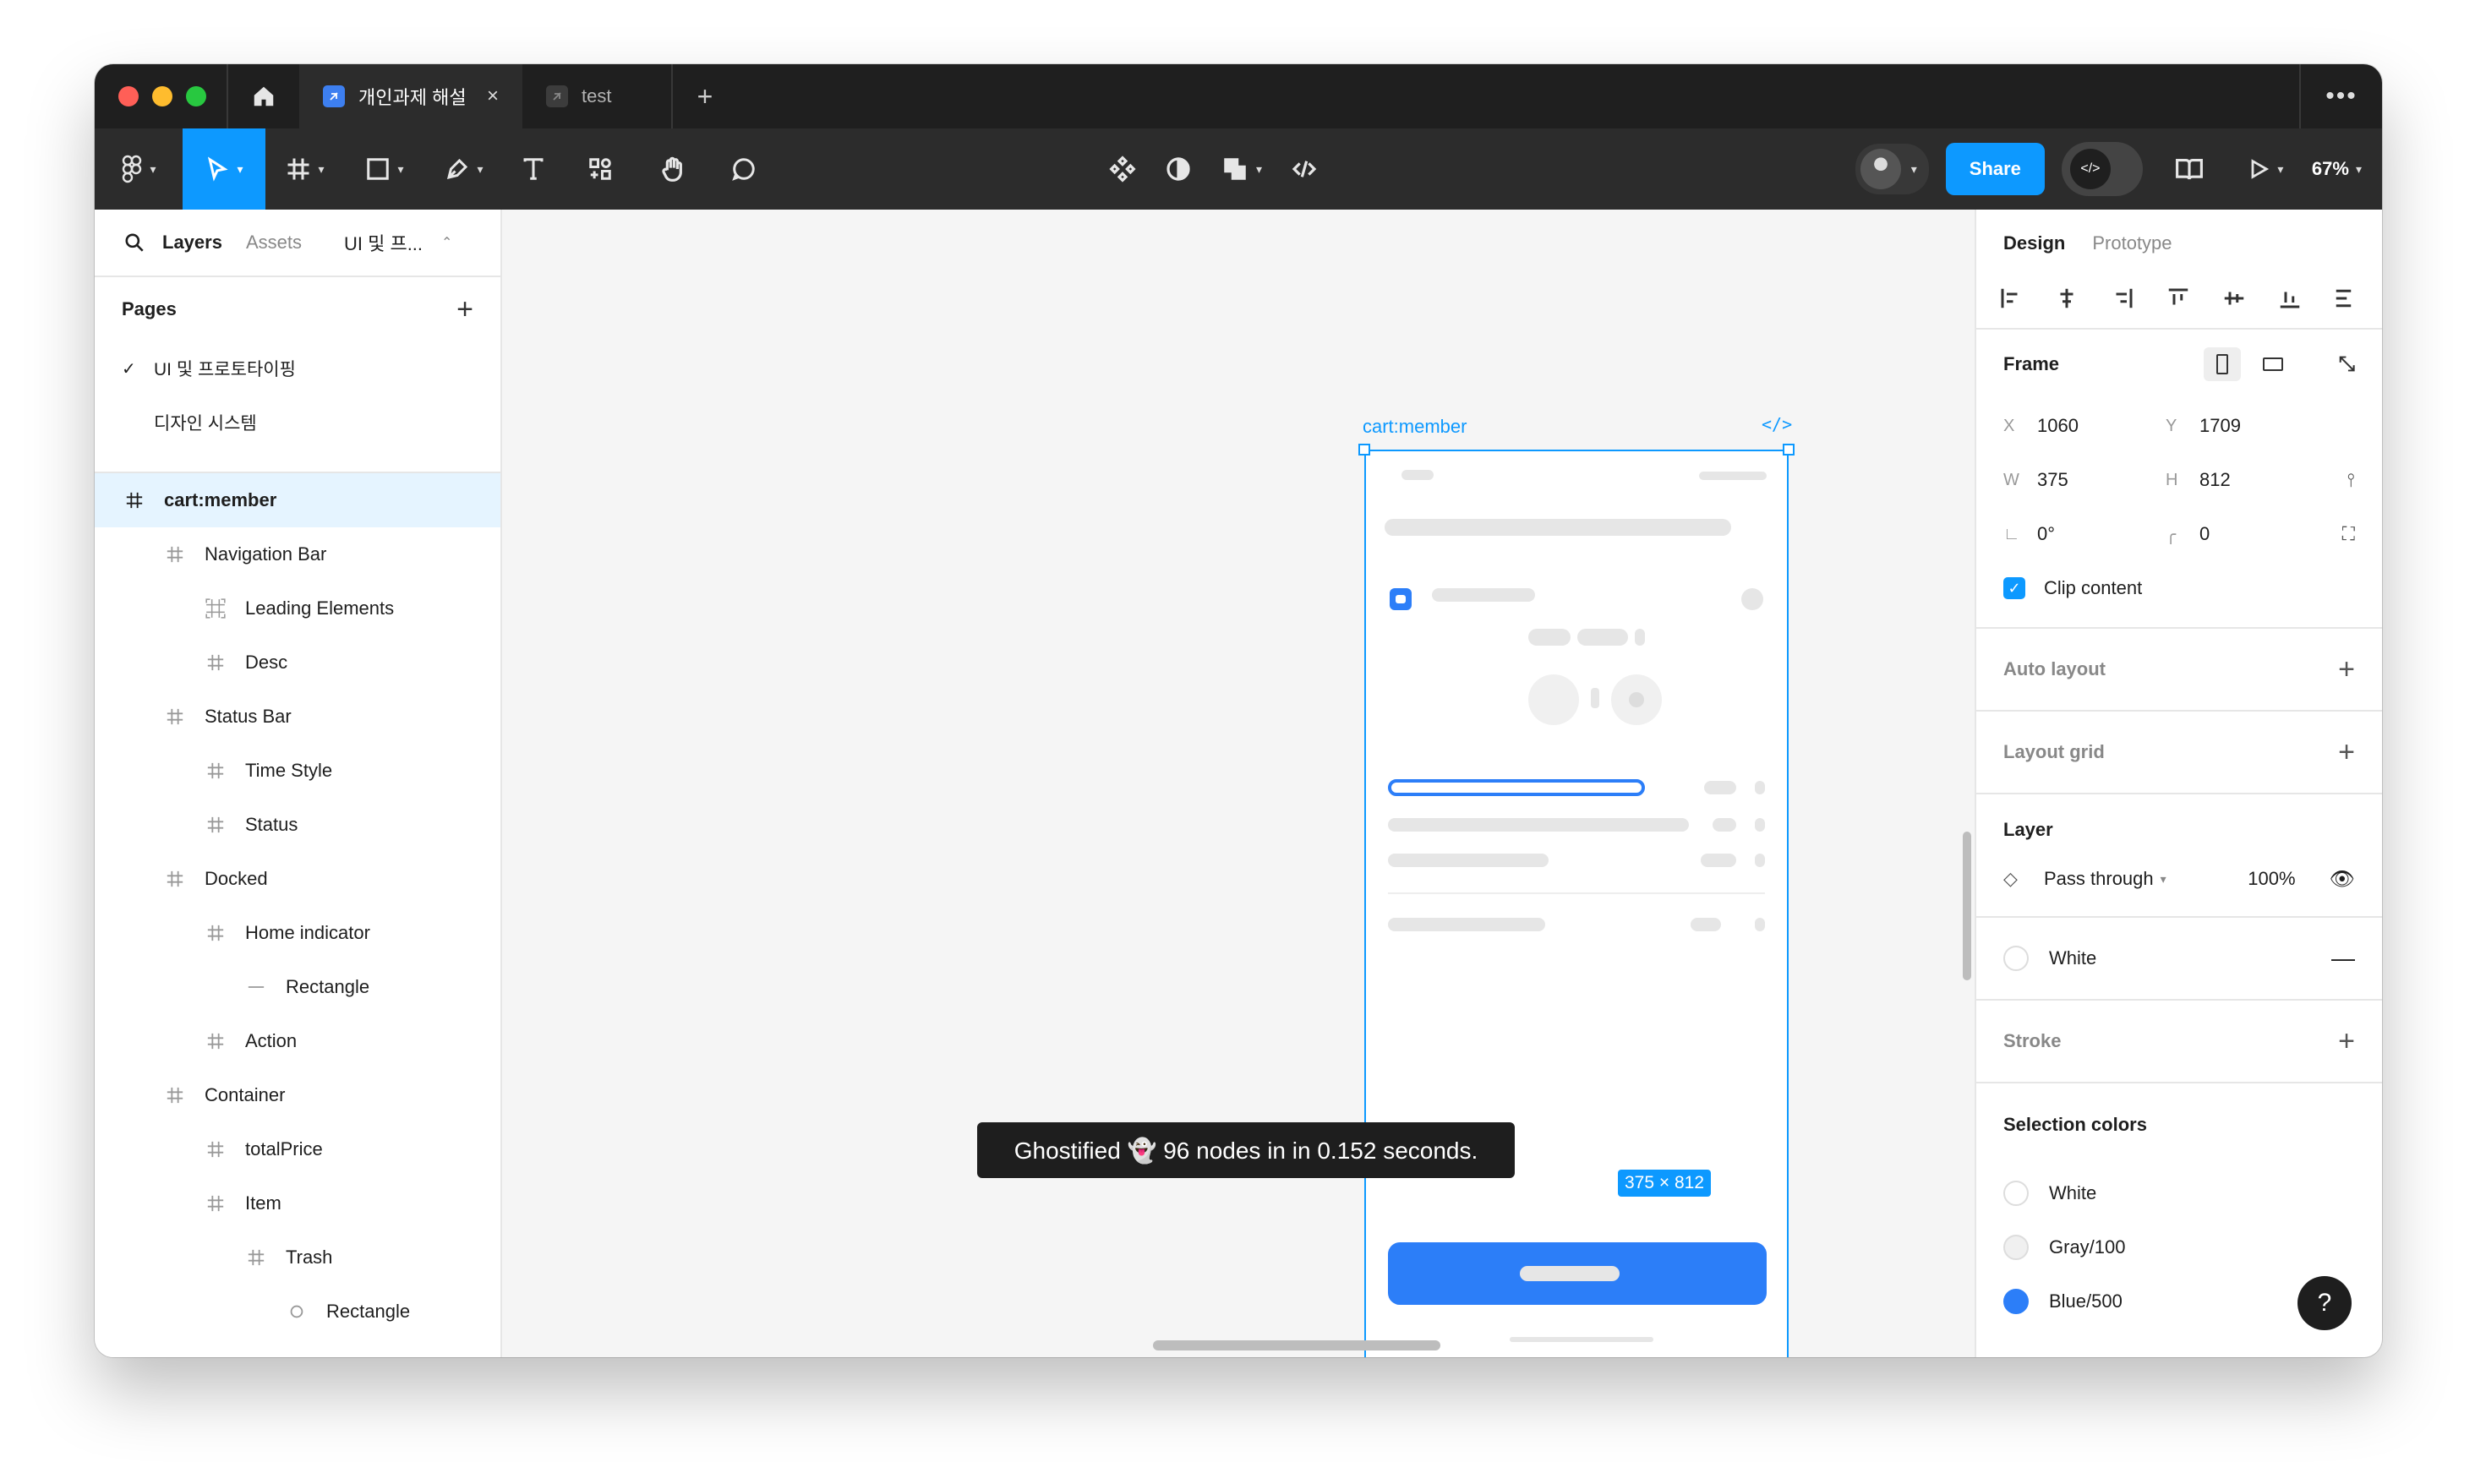 This screenshot has width=2475, height=1484. What do you see at coordinates (600, 169) in the screenshot?
I see `resources-tool` at bounding box center [600, 169].